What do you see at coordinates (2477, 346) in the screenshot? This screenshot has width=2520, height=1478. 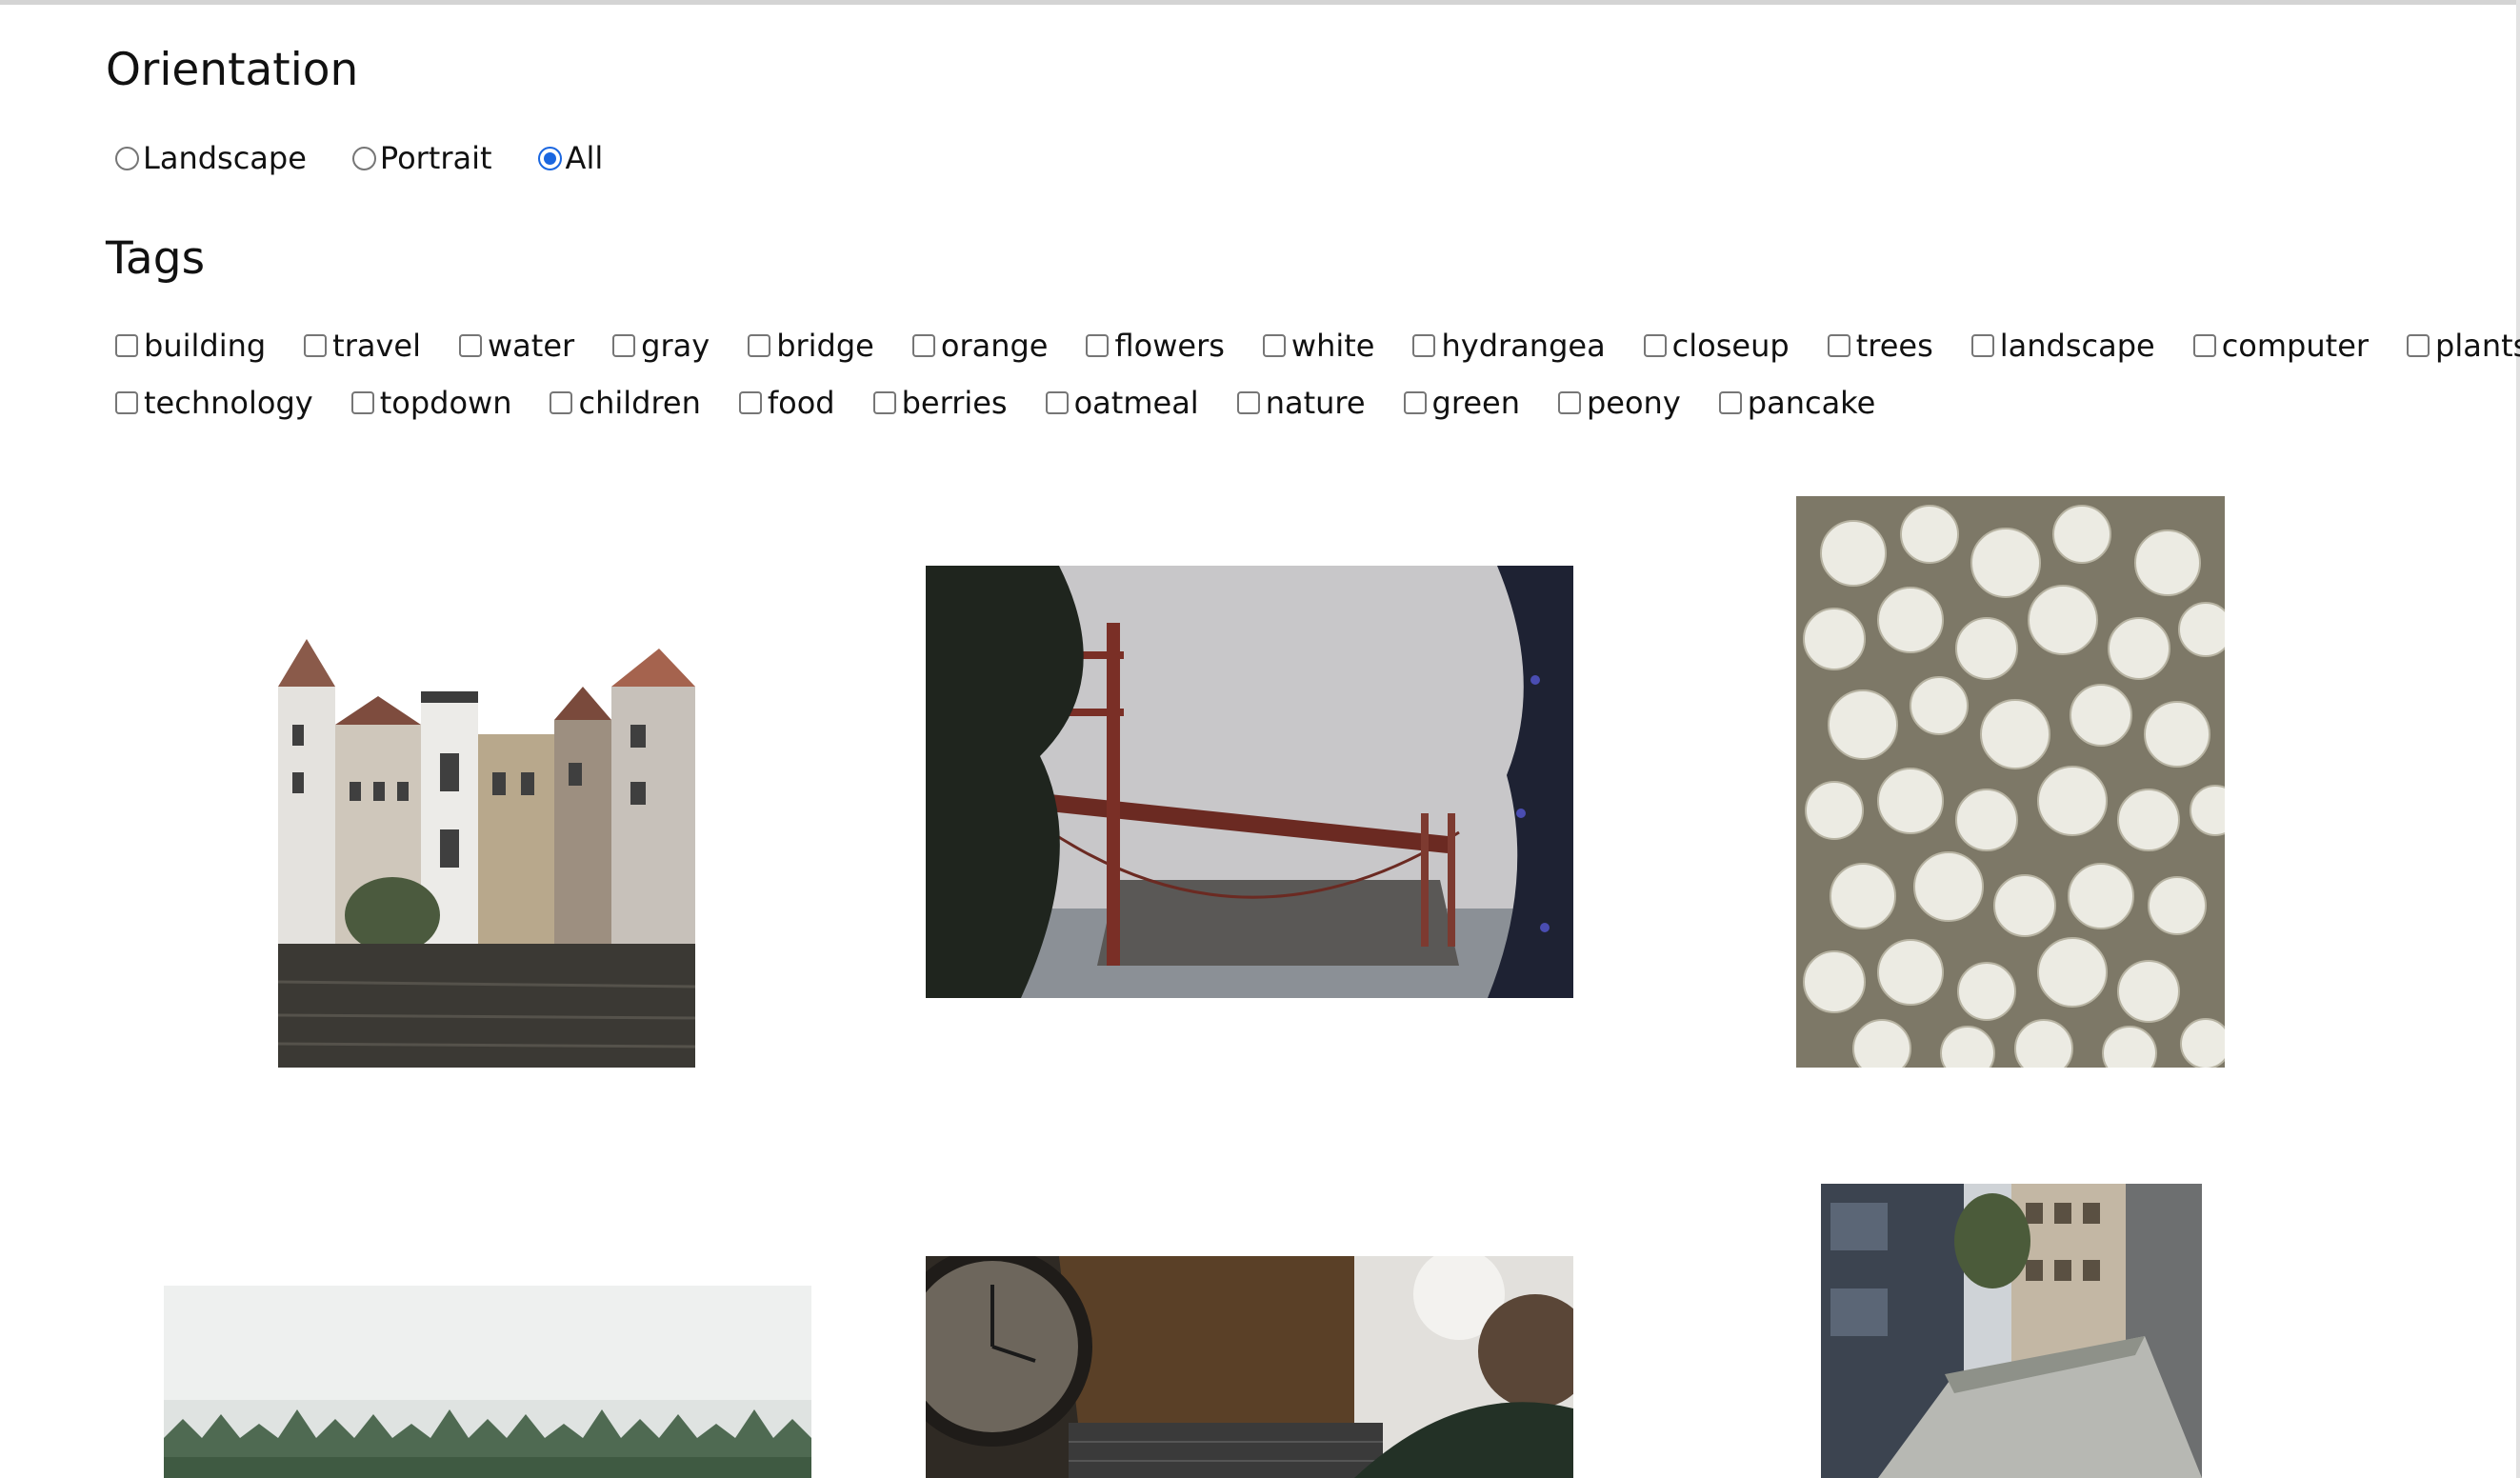 I see `tag-label: plants` at bounding box center [2477, 346].